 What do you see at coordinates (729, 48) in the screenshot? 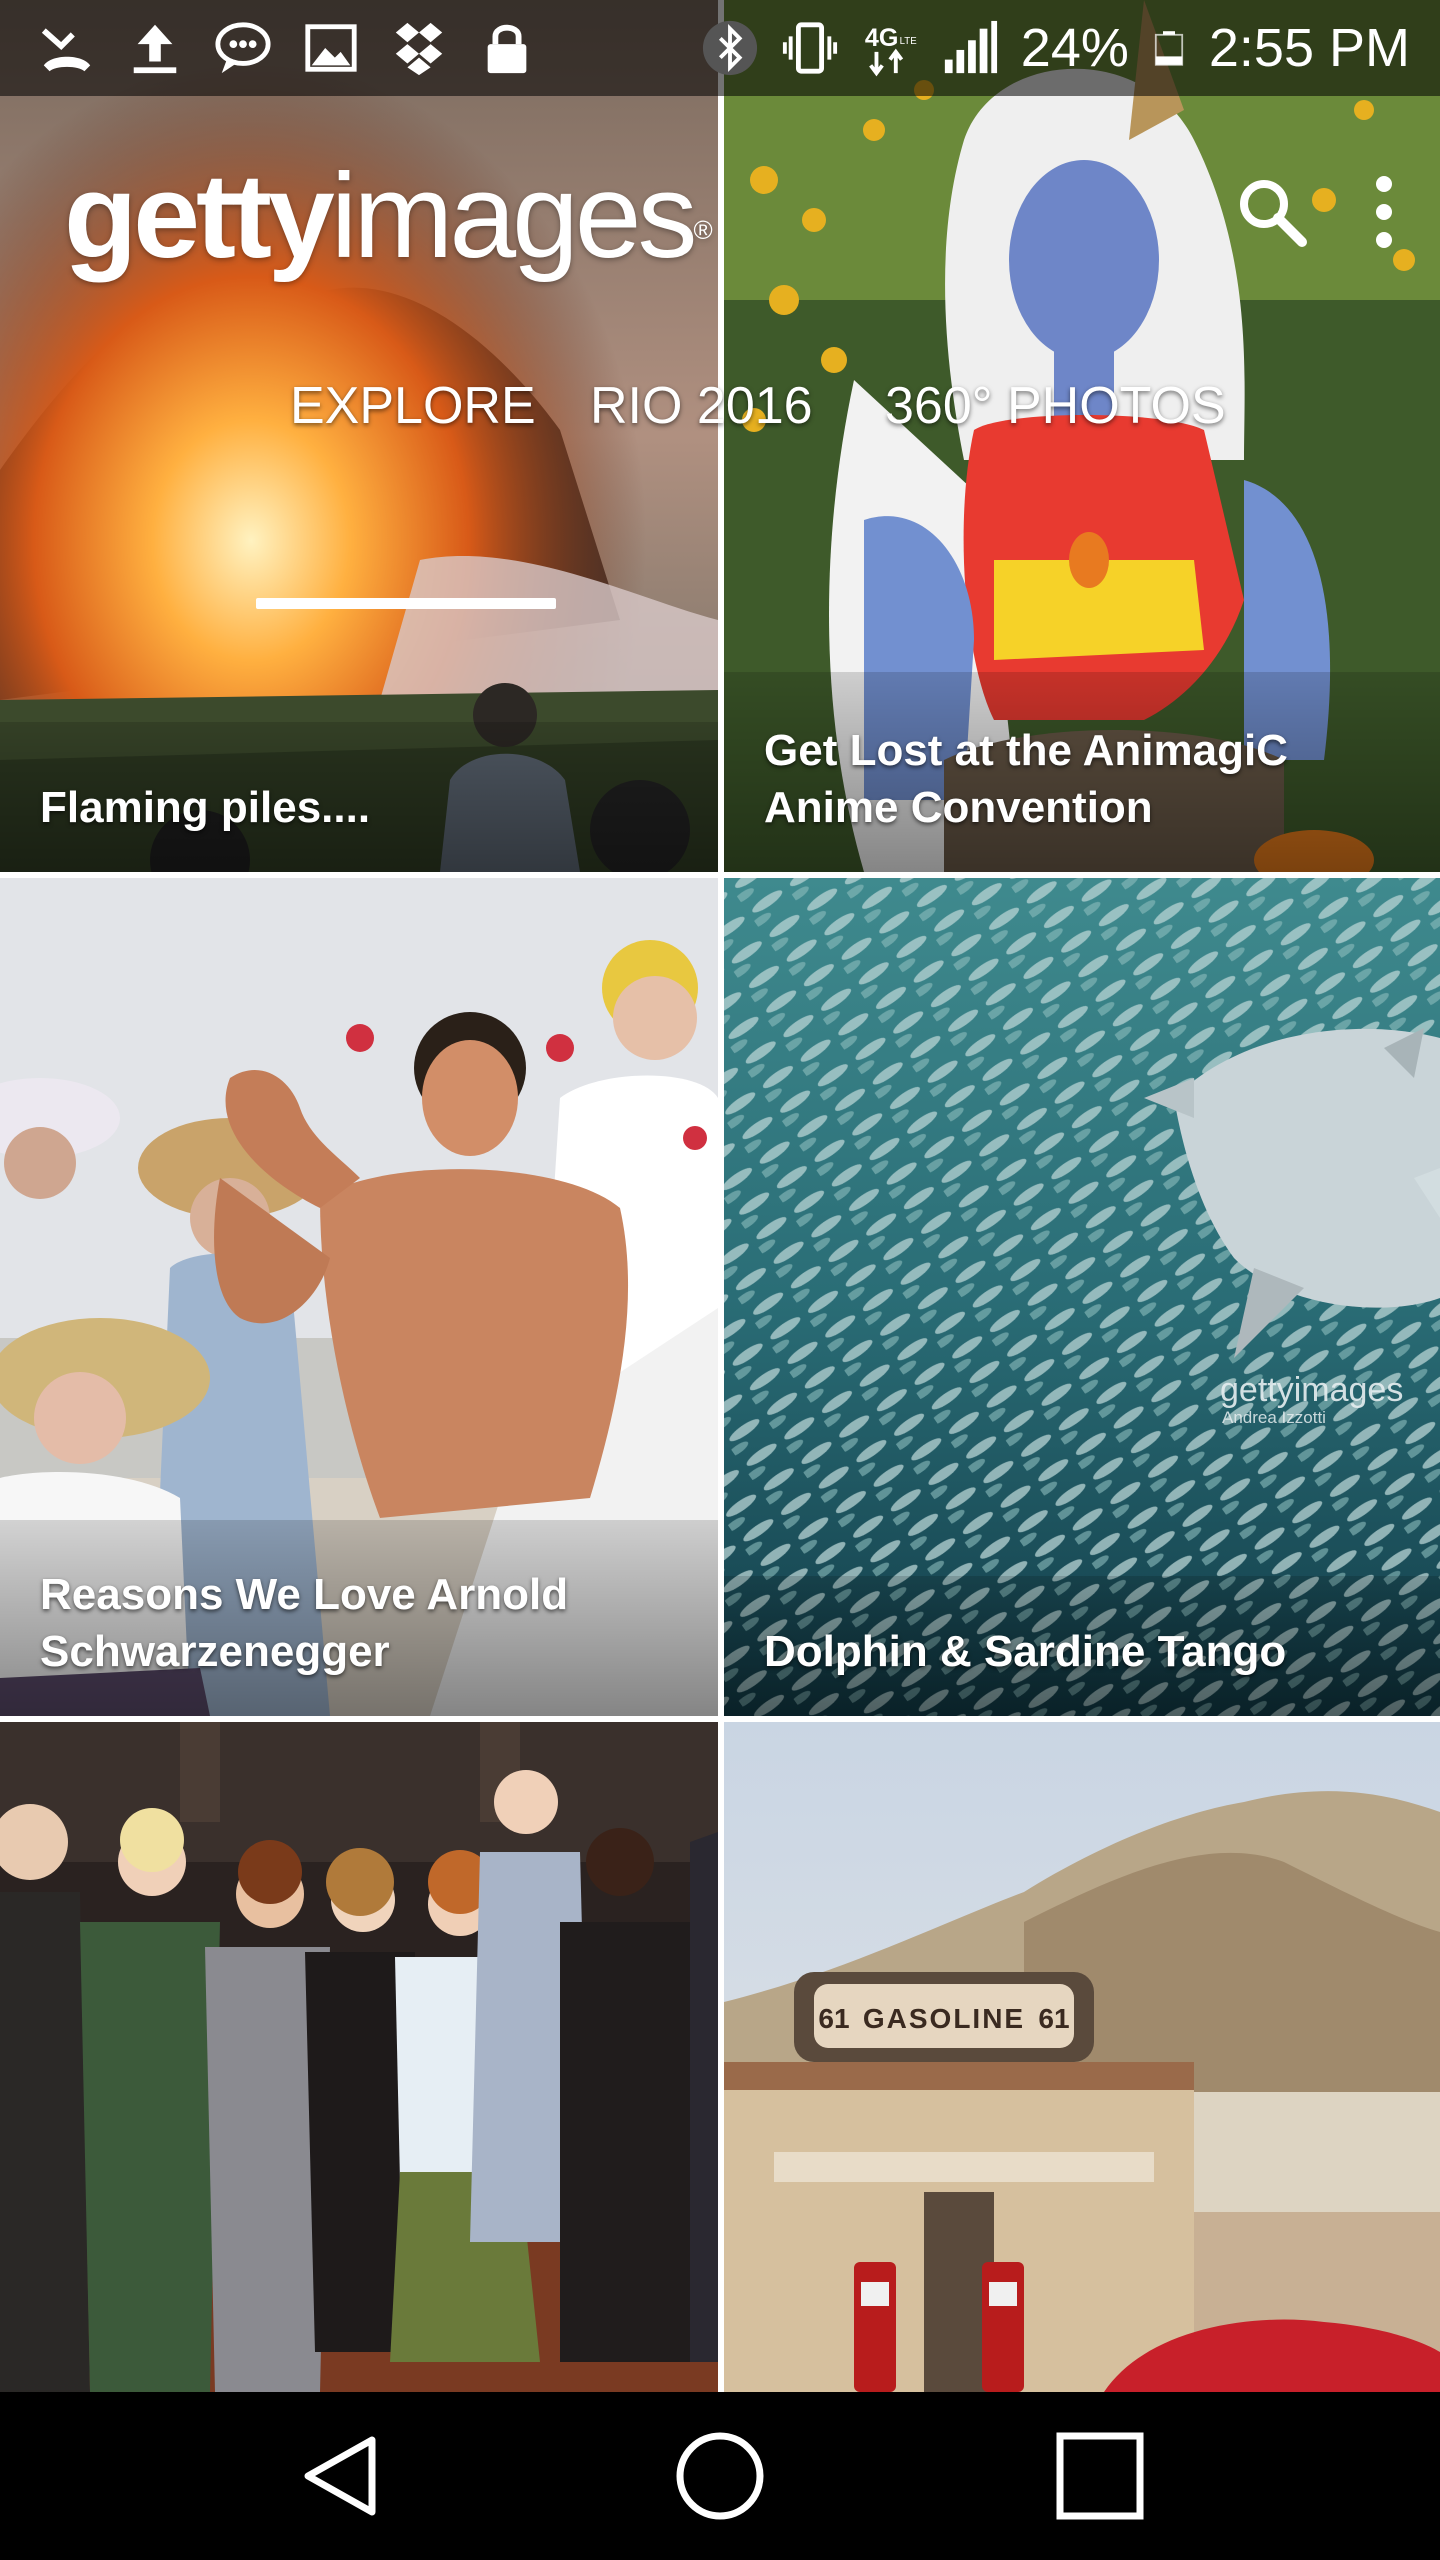
I see `bluetooth-icon` at bounding box center [729, 48].